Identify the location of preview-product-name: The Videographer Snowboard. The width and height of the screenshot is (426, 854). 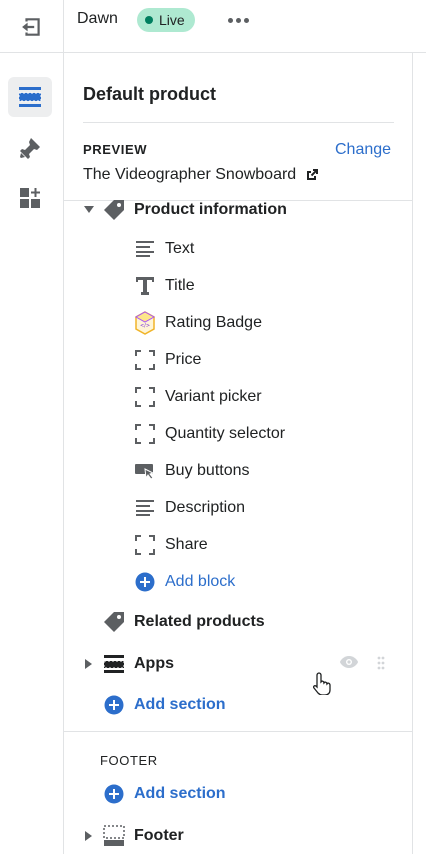
(190, 174).